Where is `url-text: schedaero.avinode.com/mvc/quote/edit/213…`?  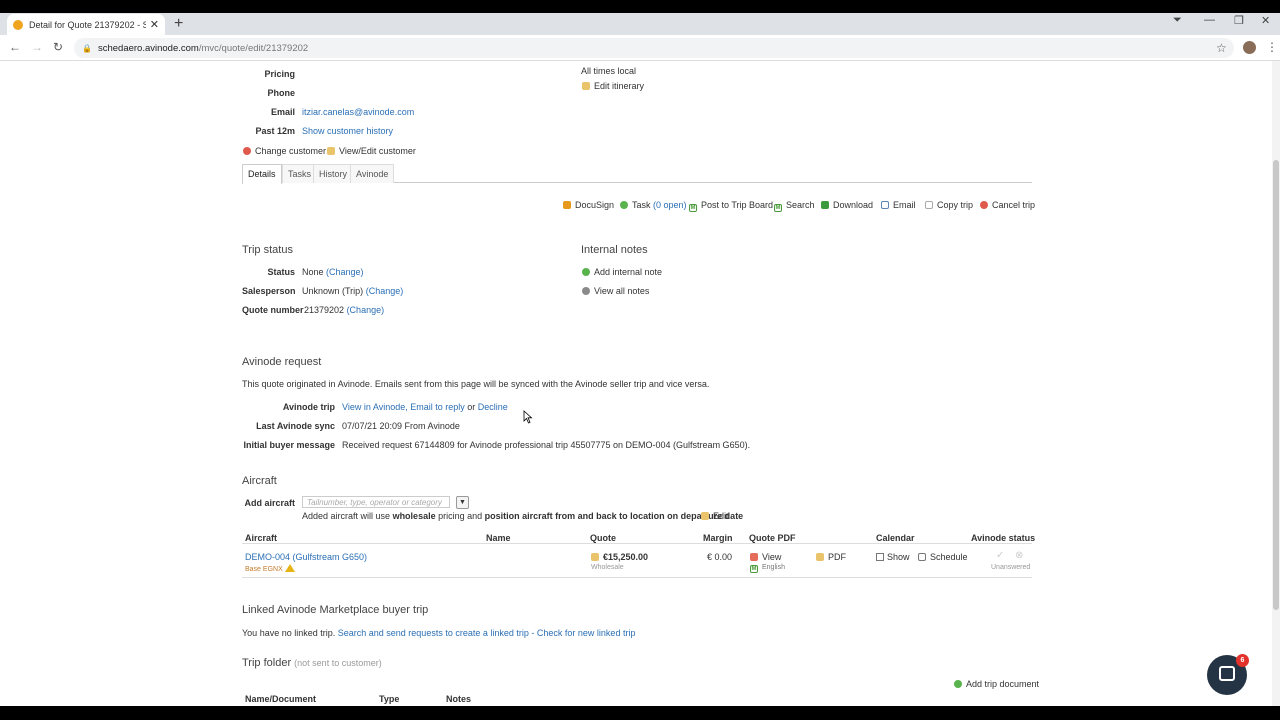
url-text: schedaero.avinode.com/mvc/quote/edit/213… is located at coordinates (203, 48).